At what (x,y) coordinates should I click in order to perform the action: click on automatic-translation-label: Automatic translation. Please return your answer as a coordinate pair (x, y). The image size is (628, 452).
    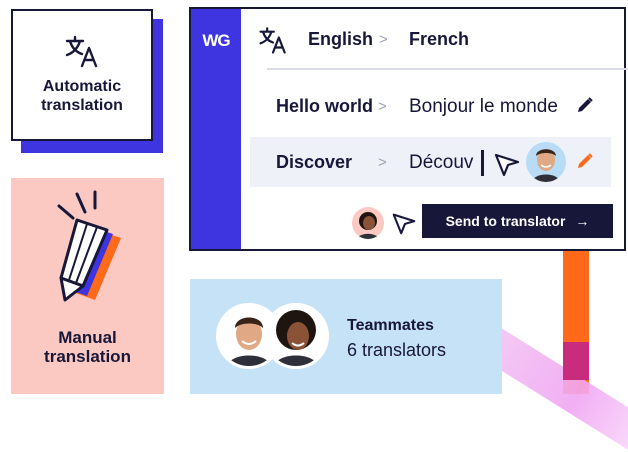
    Looking at the image, I should click on (82, 96).